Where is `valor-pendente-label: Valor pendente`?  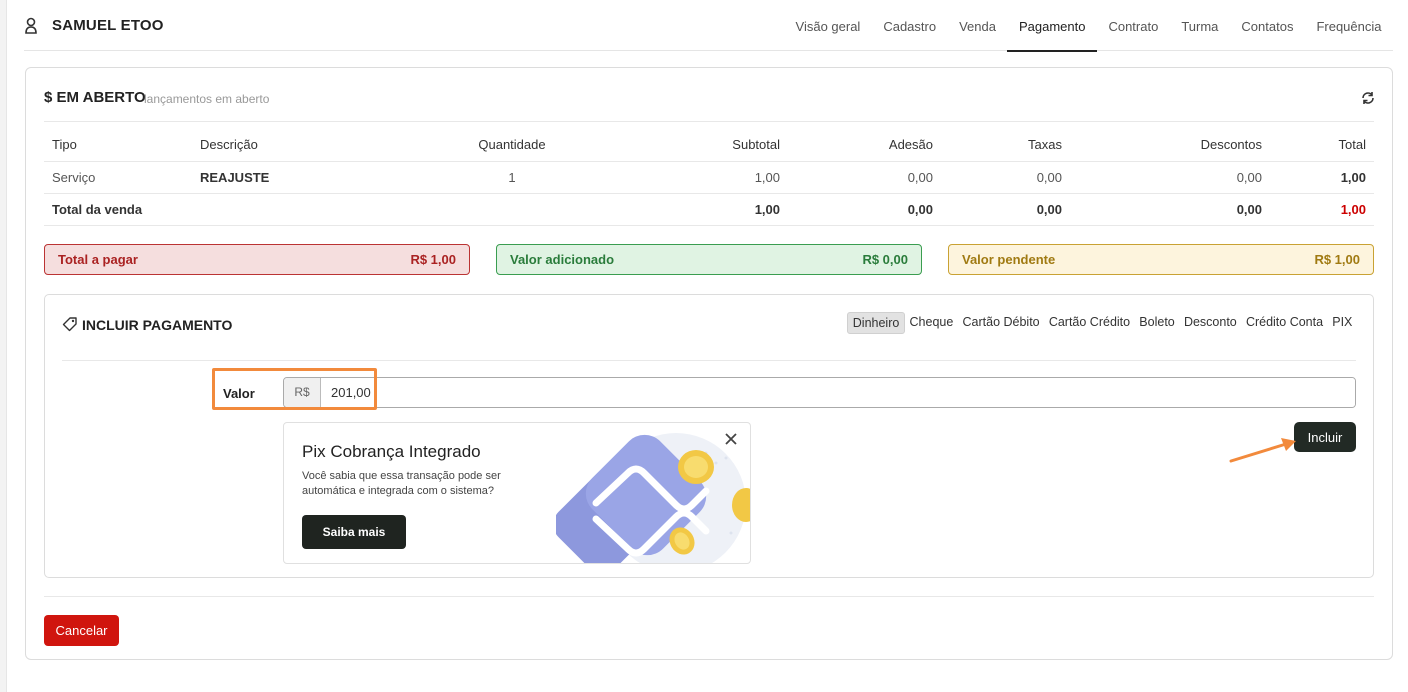
valor-pendente-label: Valor pendente is located at coordinates (1009, 259).